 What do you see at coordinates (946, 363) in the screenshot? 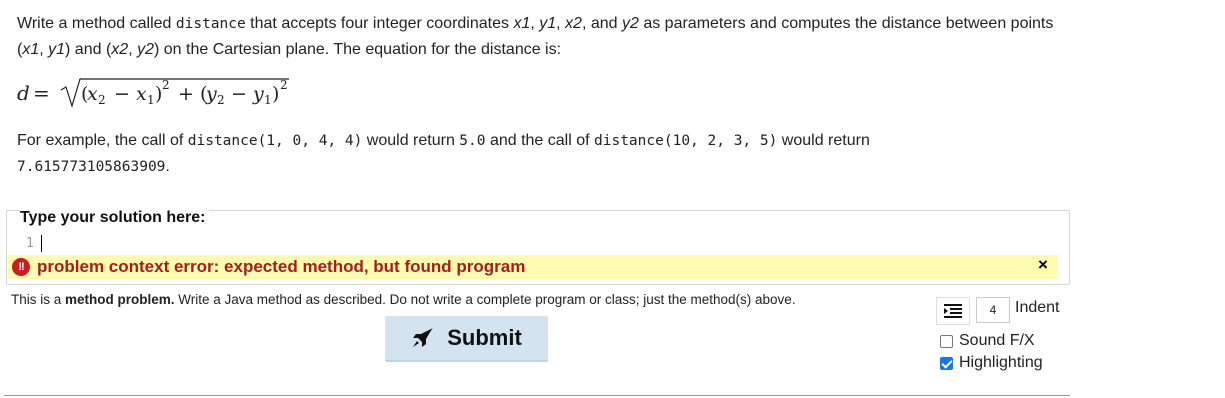
I see `highlighting-checkbox` at bounding box center [946, 363].